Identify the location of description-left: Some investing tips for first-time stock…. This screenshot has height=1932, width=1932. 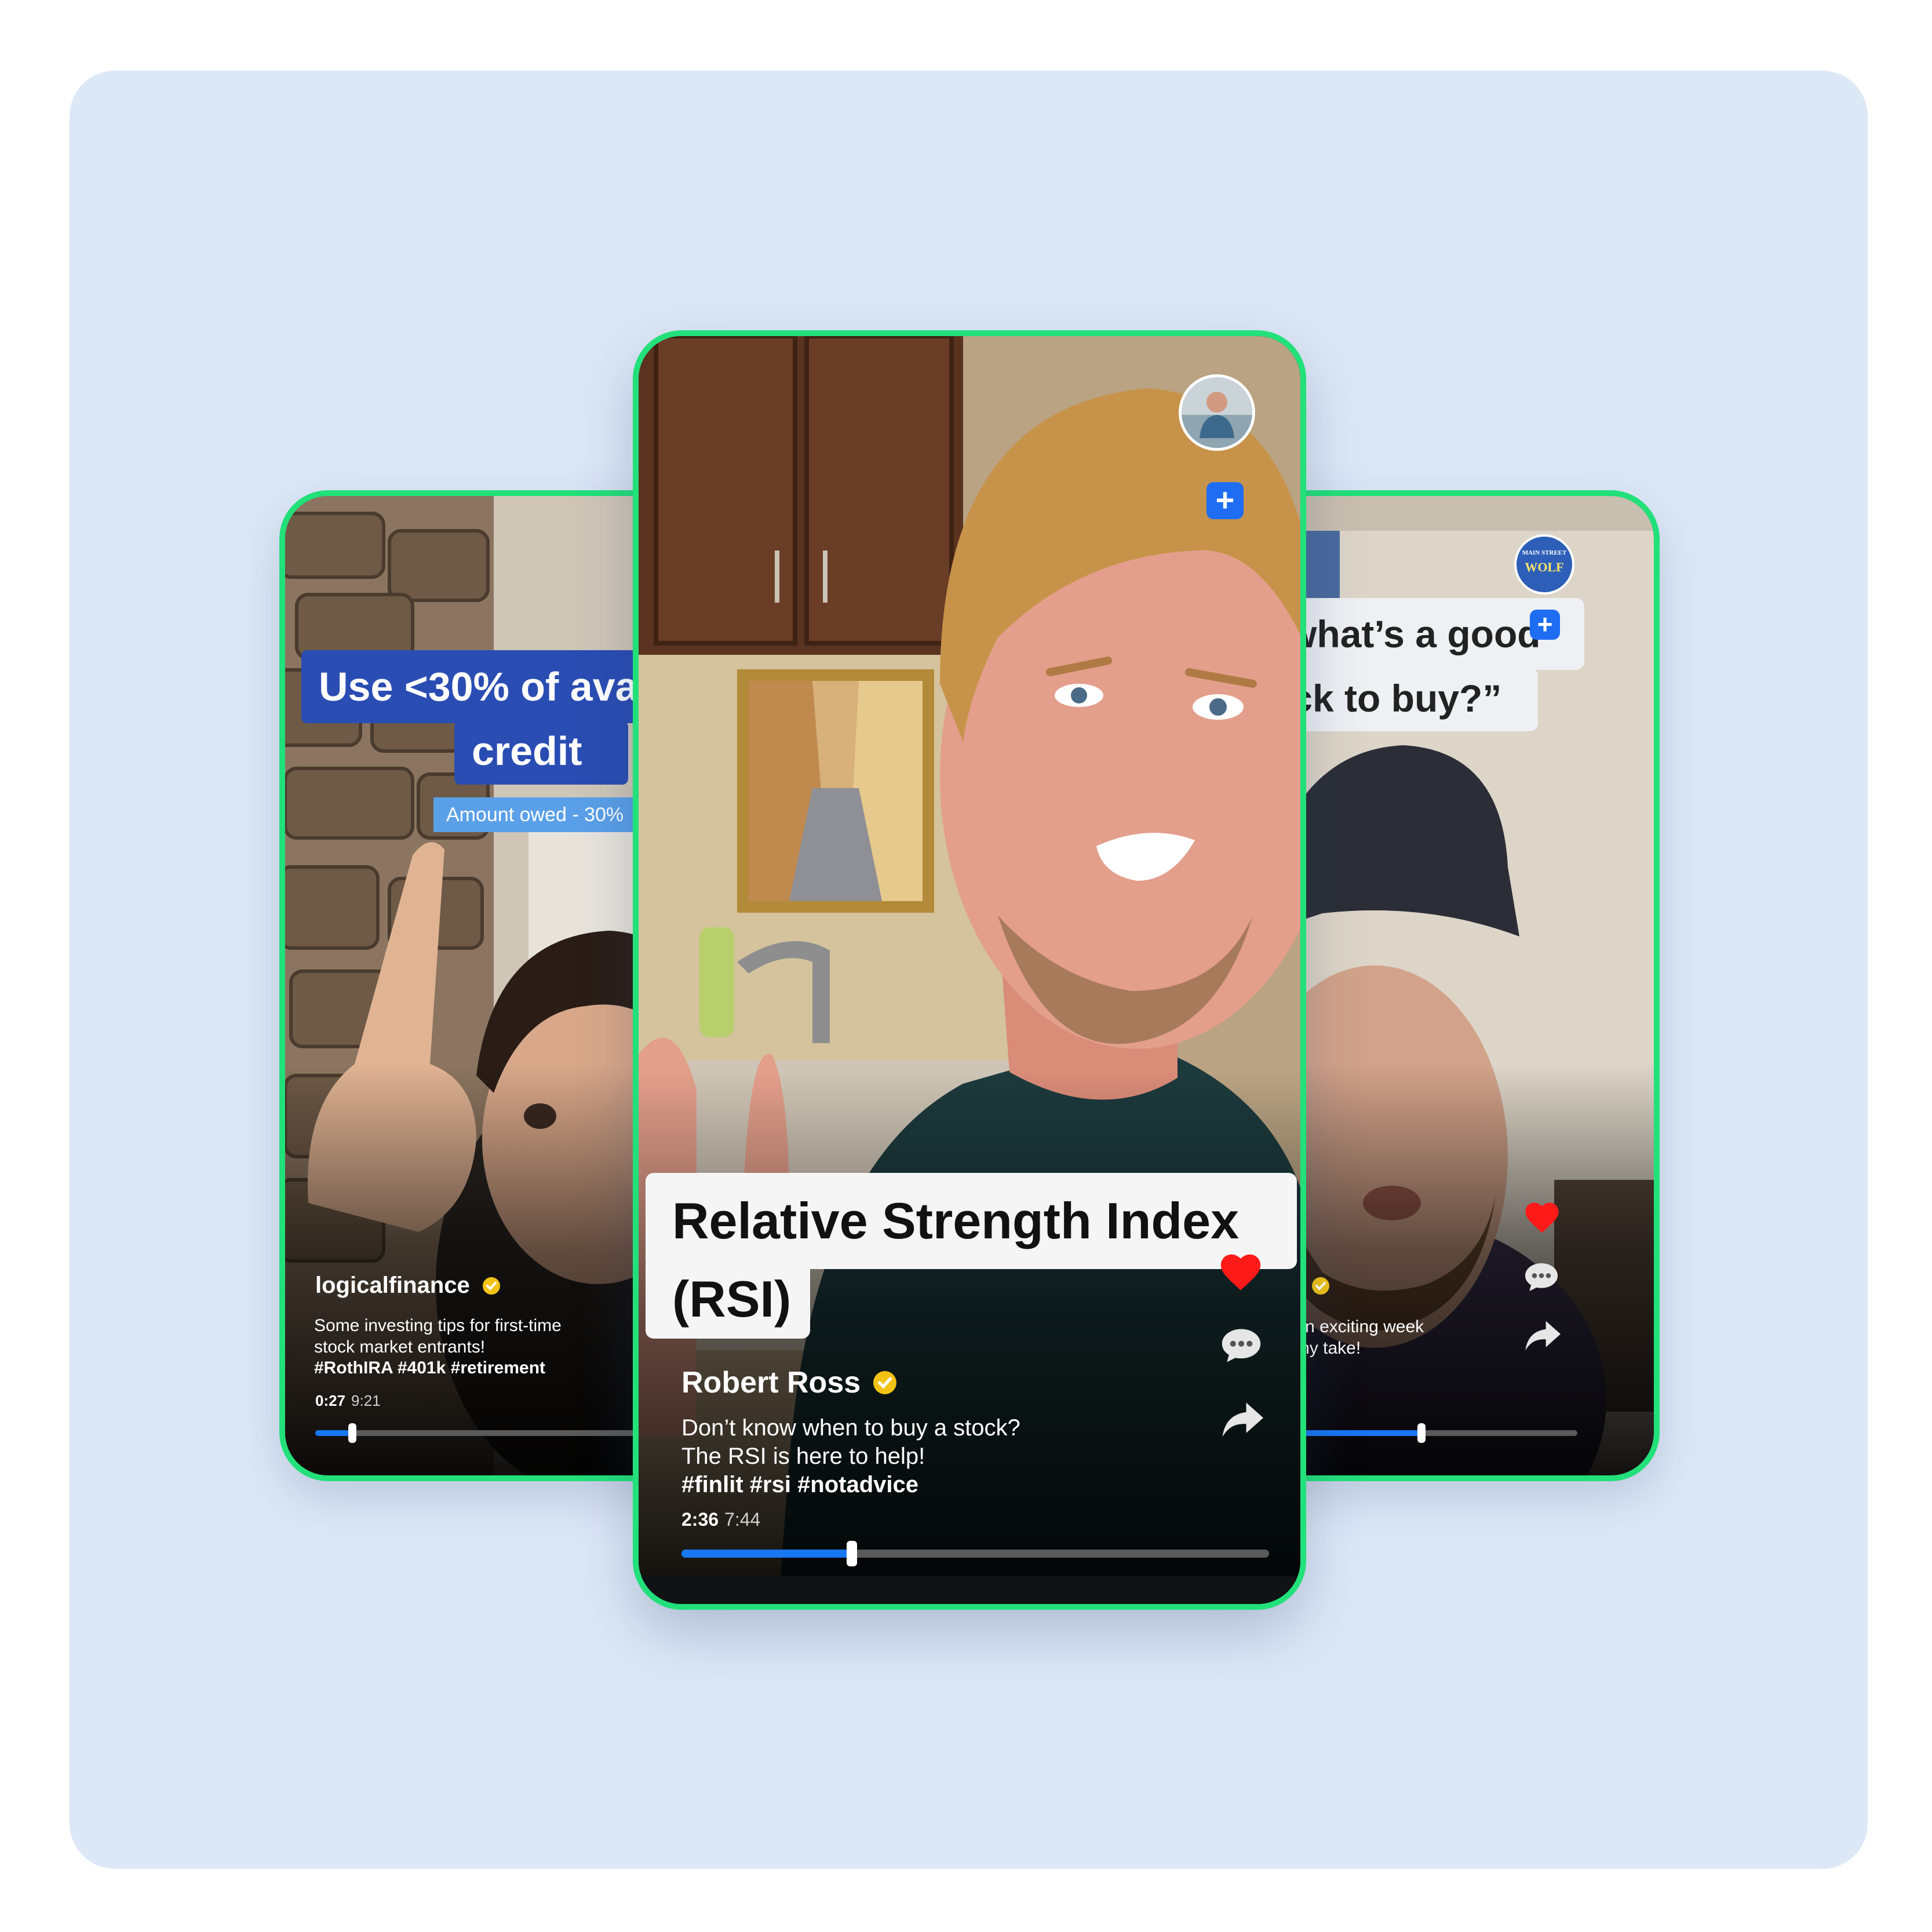
(494, 1347).